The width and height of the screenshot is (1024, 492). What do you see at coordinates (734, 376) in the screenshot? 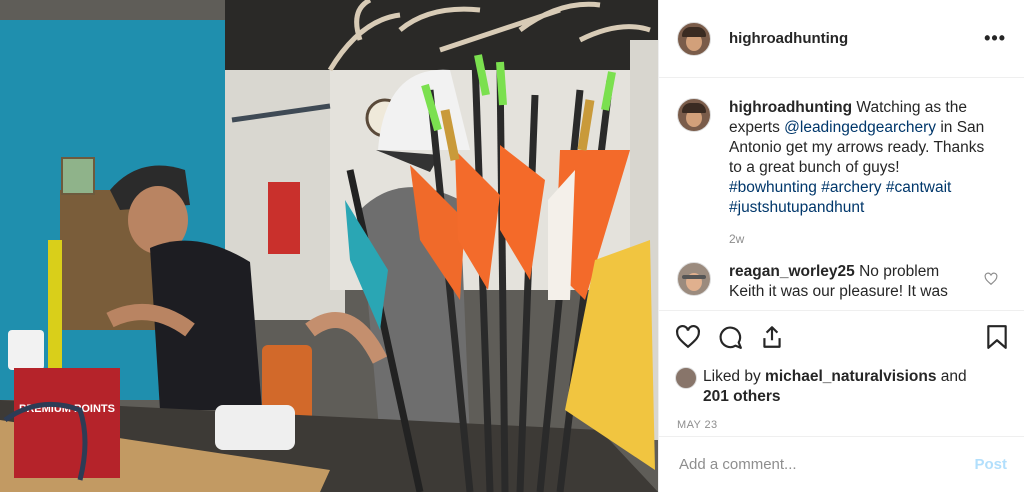
I see `likes-prefix: Liked by` at bounding box center [734, 376].